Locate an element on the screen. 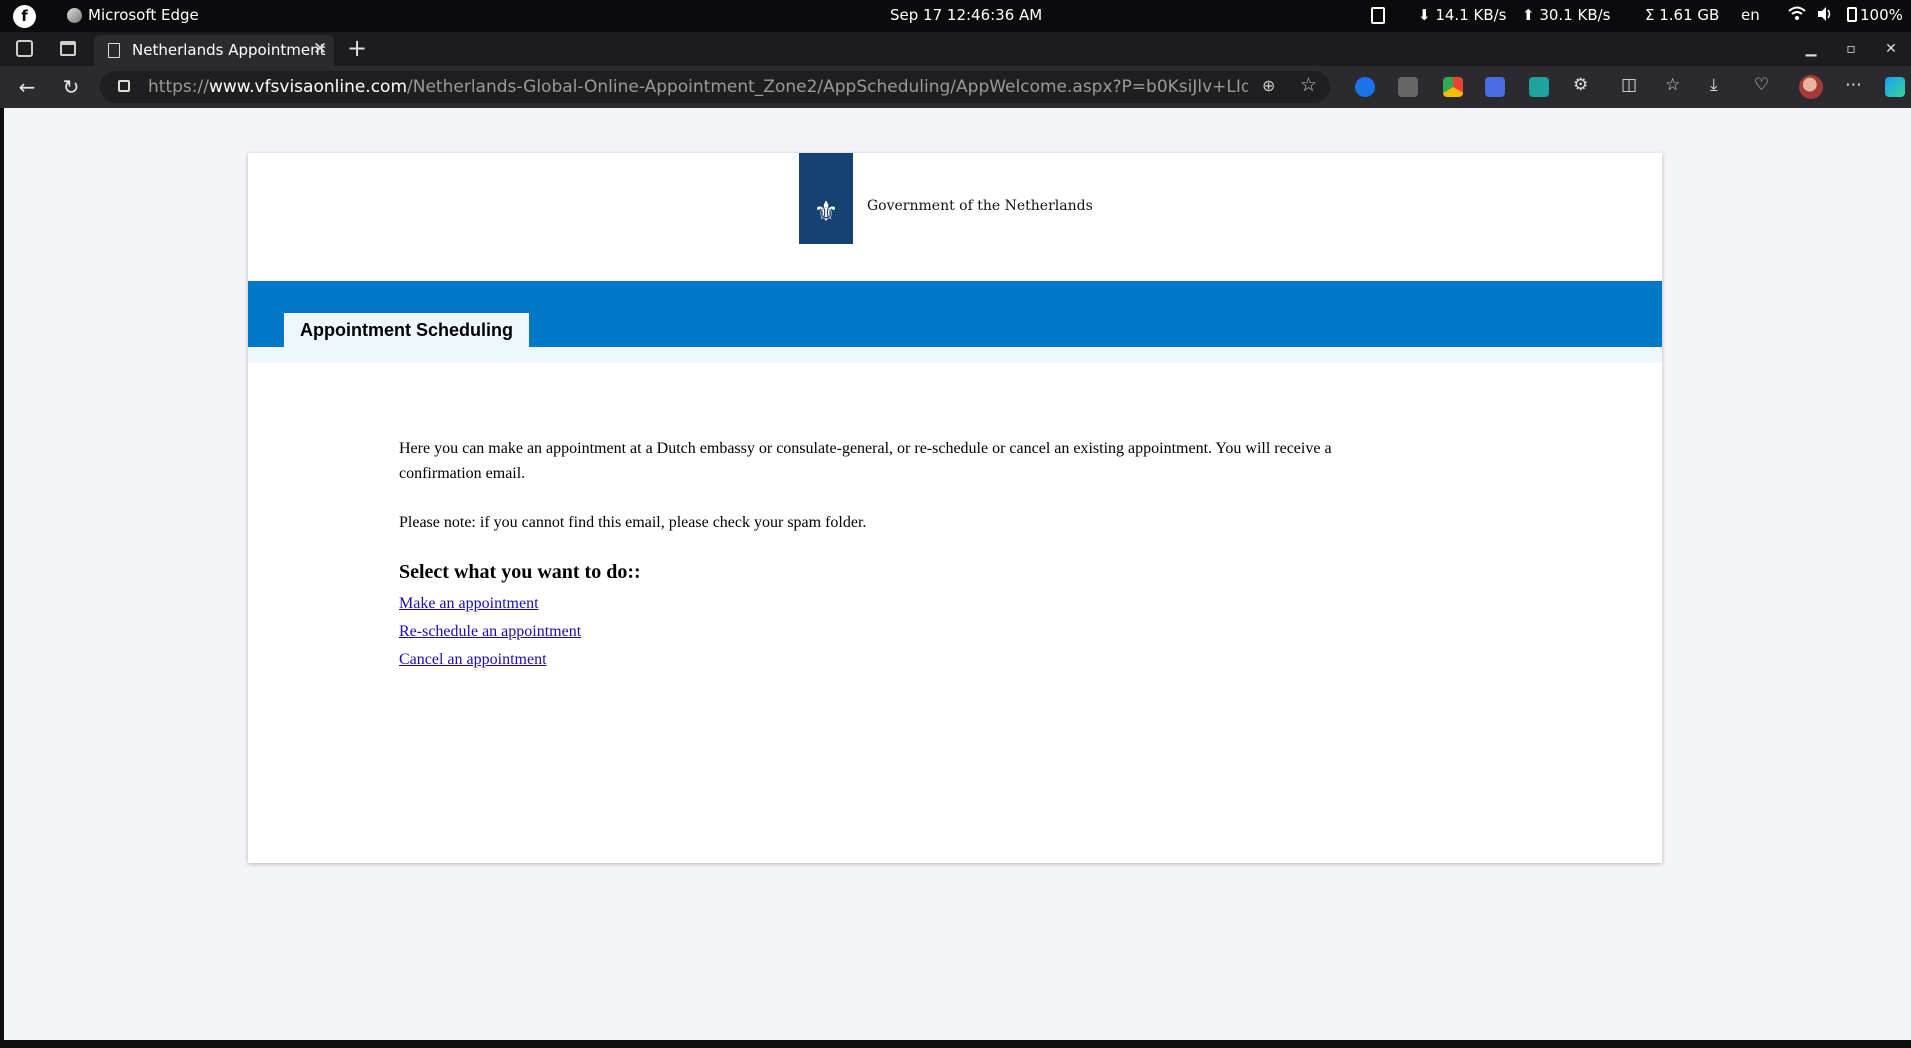 The image size is (1911, 1048). back-icon: ← is located at coordinates (27, 87).